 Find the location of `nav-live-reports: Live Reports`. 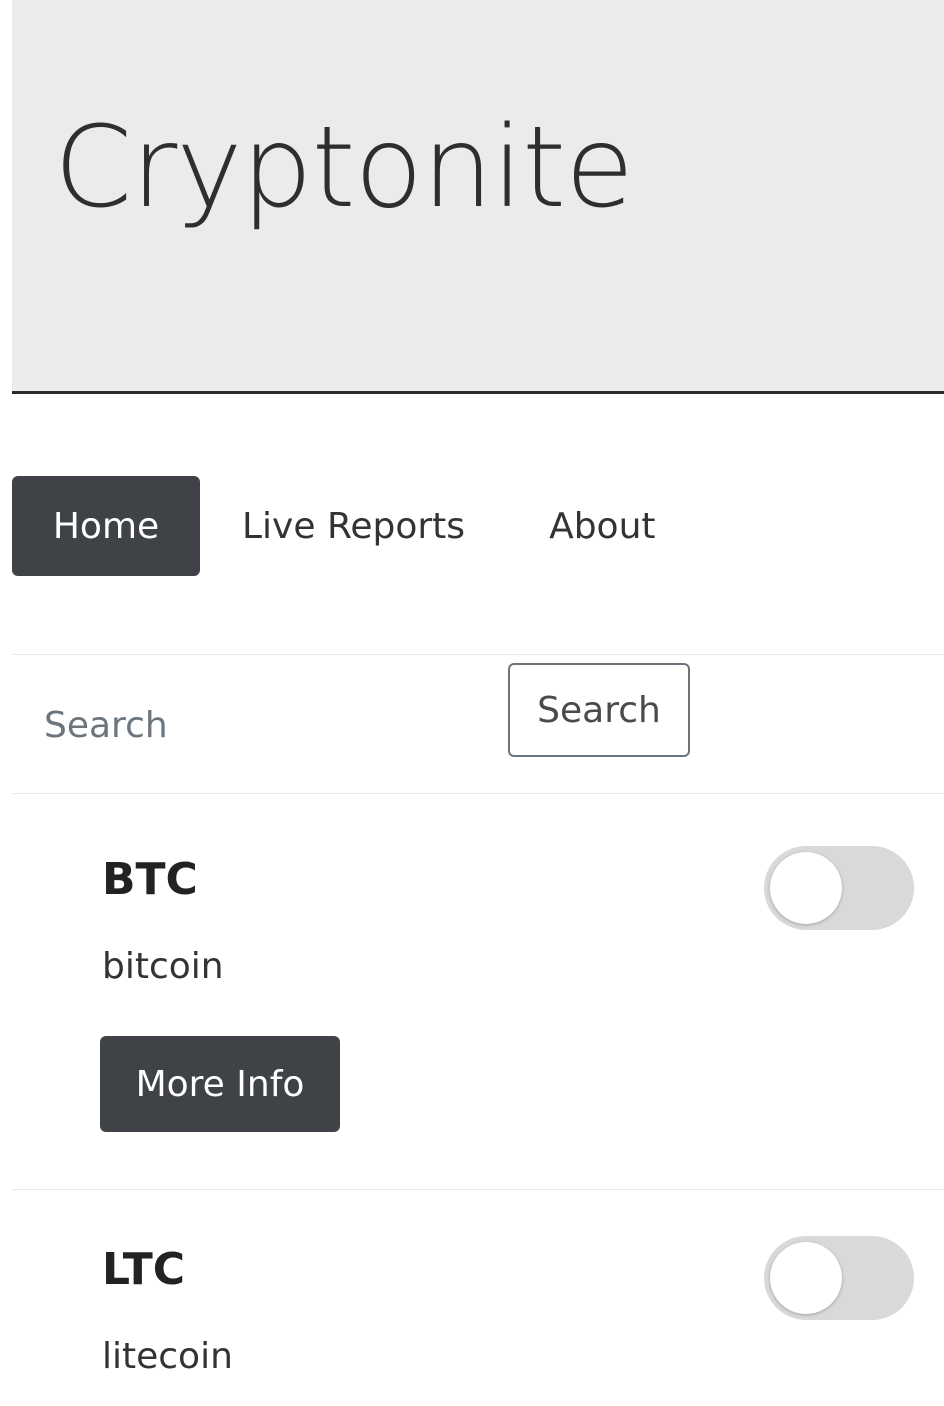

nav-live-reports: Live Reports is located at coordinates (353, 526).